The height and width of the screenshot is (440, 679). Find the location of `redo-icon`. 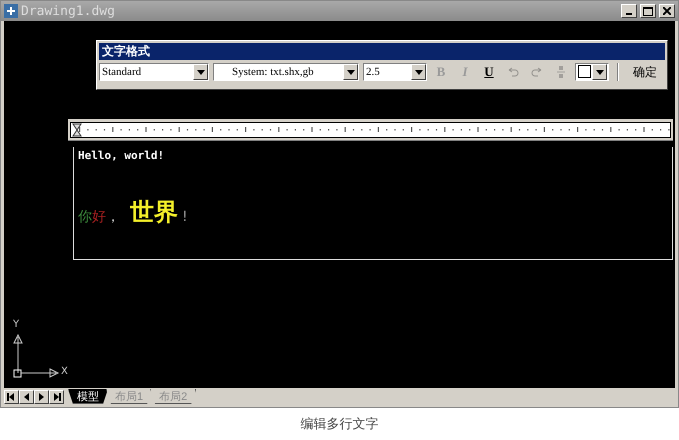

redo-icon is located at coordinates (537, 72).